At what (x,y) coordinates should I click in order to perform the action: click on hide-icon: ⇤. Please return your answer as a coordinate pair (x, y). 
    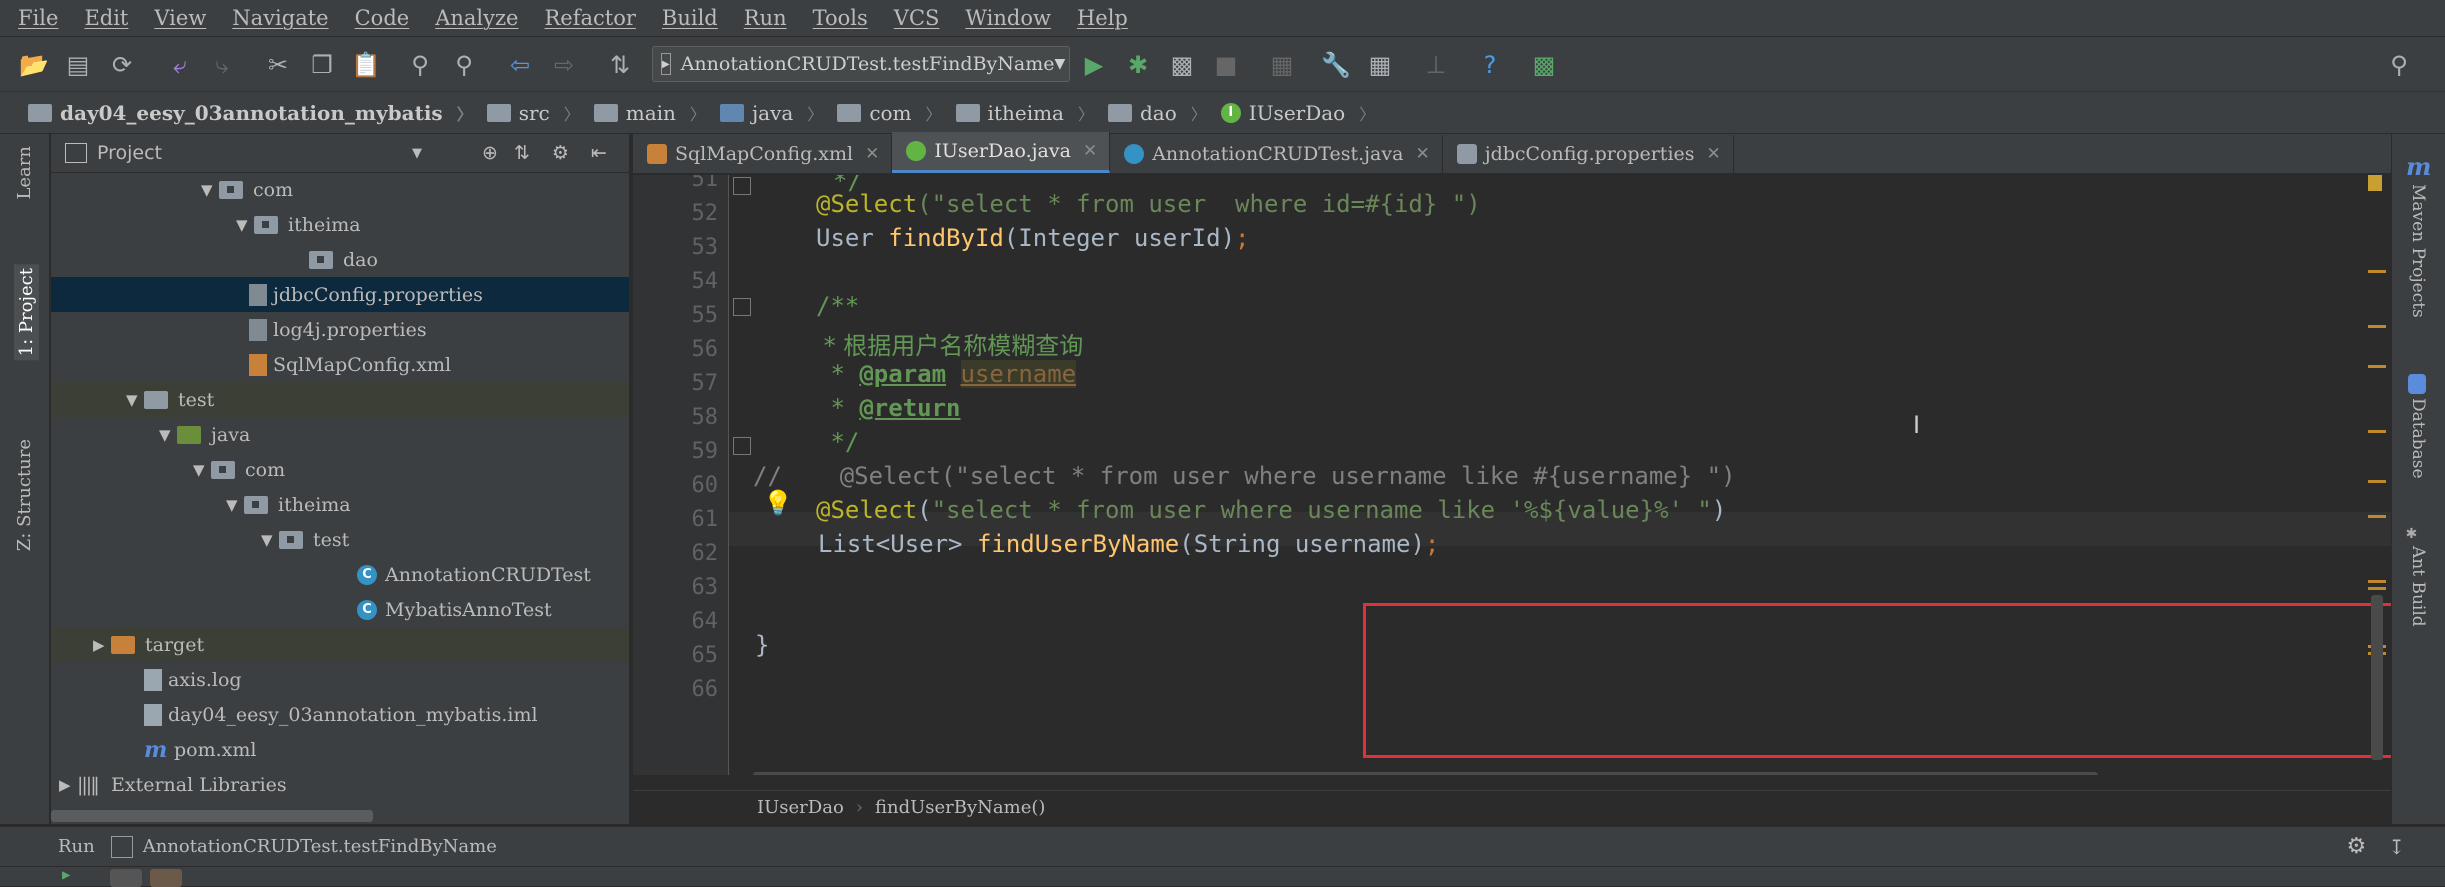
    Looking at the image, I should click on (599, 153).